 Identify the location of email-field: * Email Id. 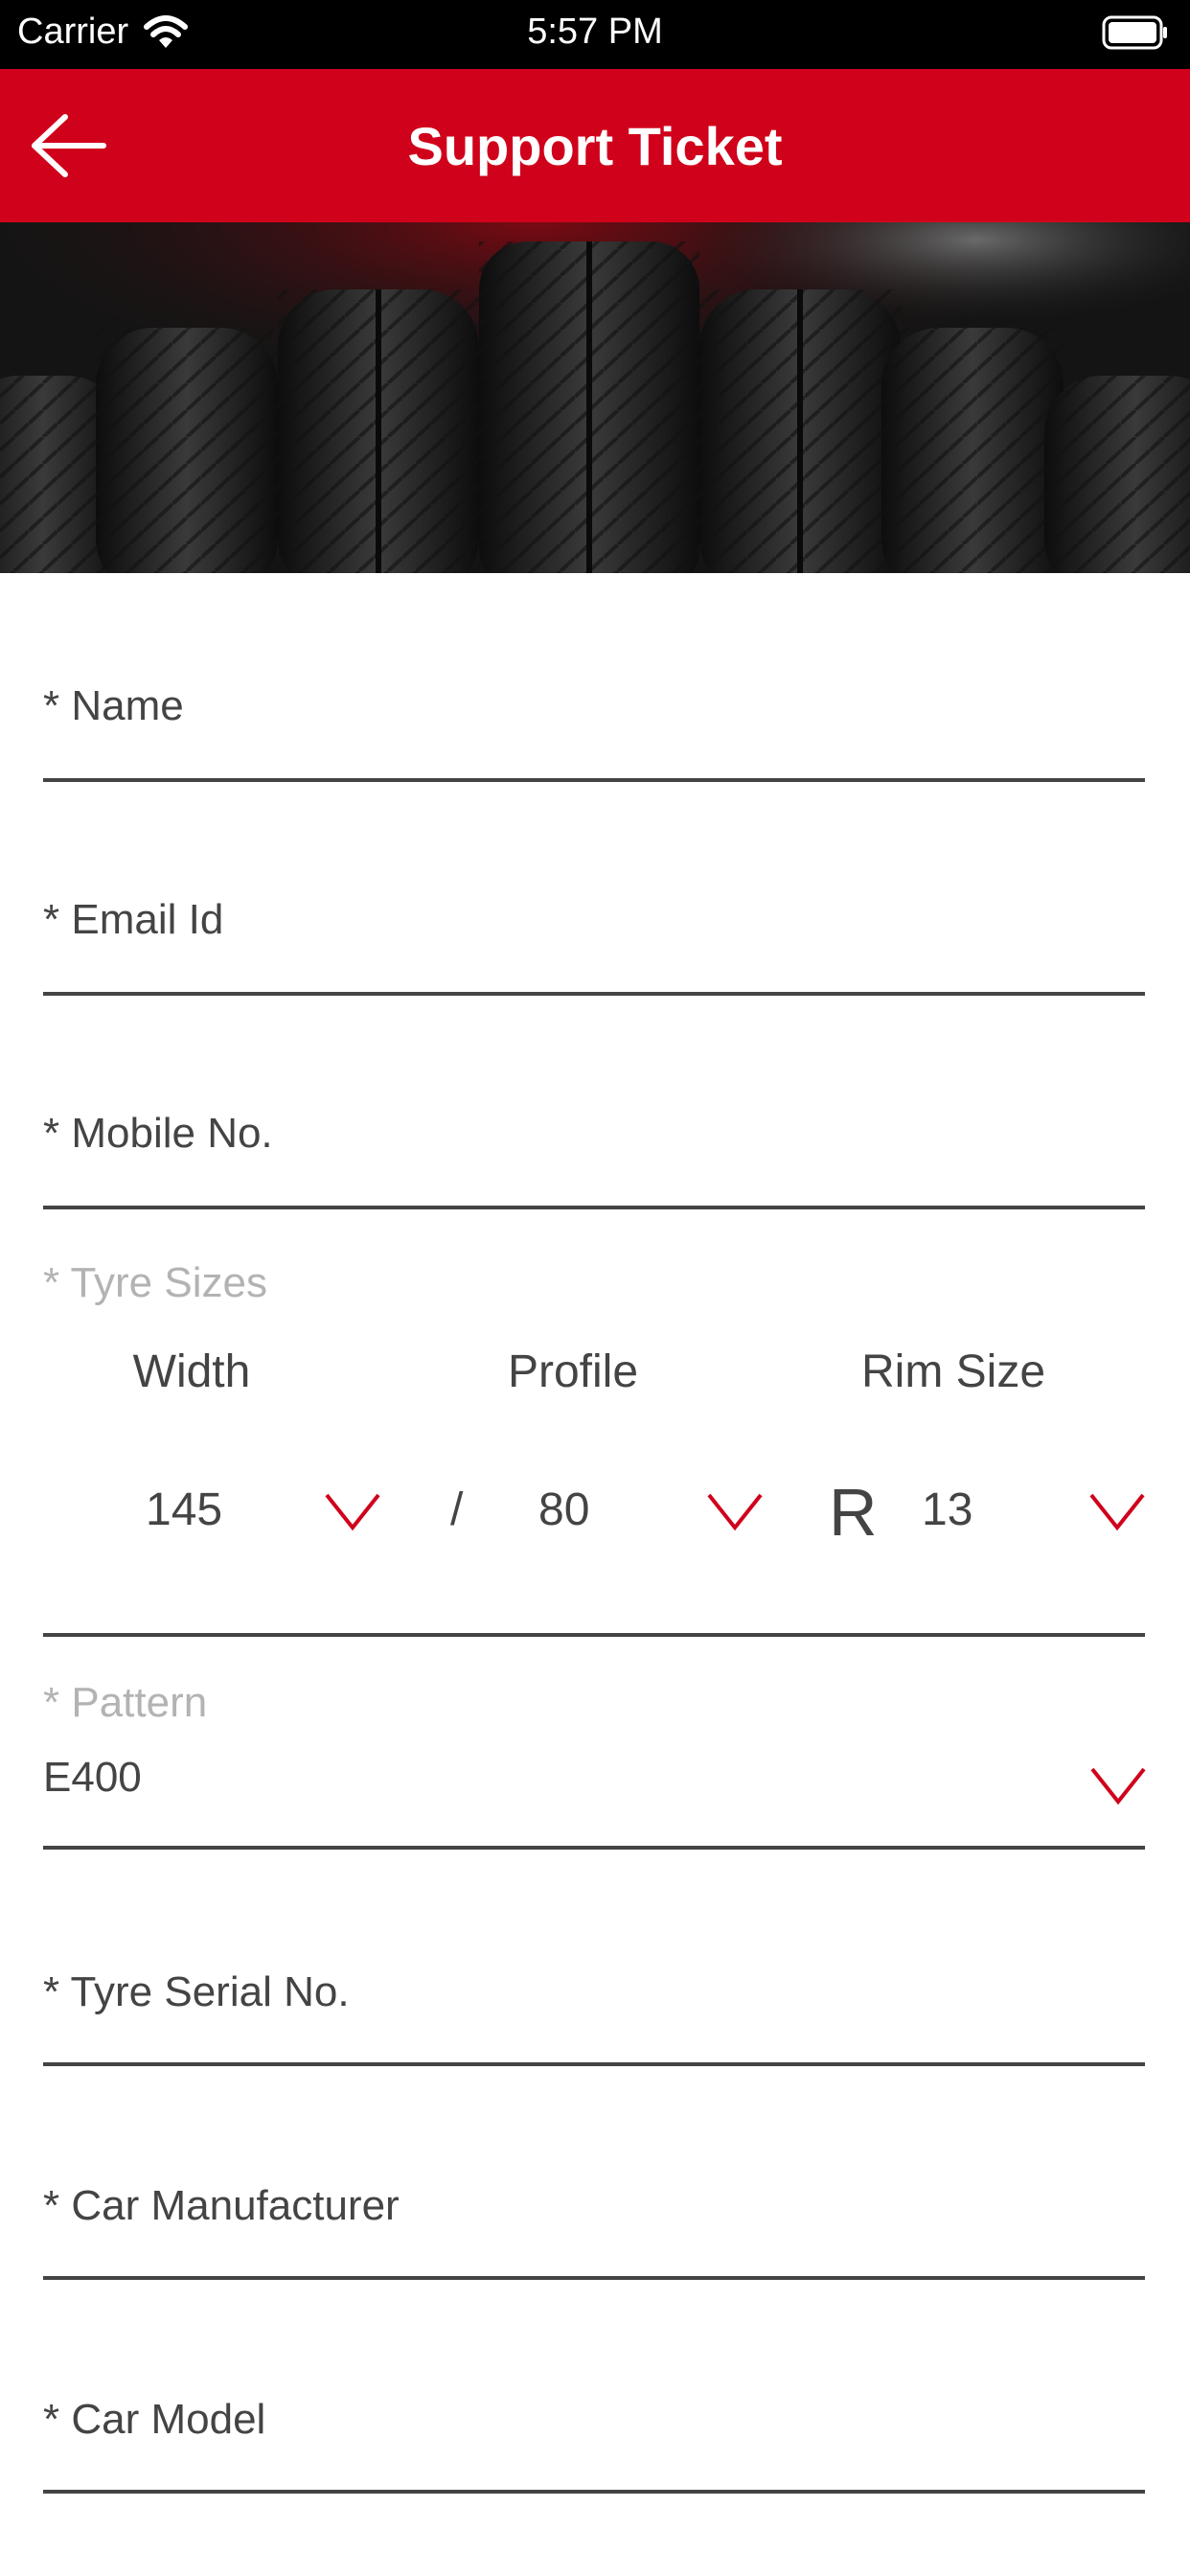
(594, 948).